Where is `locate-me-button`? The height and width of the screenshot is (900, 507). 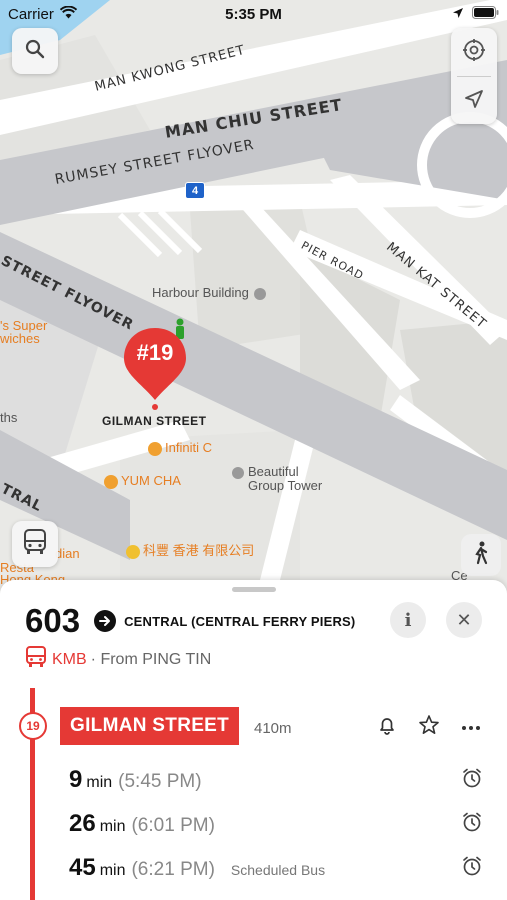 locate-me-button is located at coordinates (474, 101).